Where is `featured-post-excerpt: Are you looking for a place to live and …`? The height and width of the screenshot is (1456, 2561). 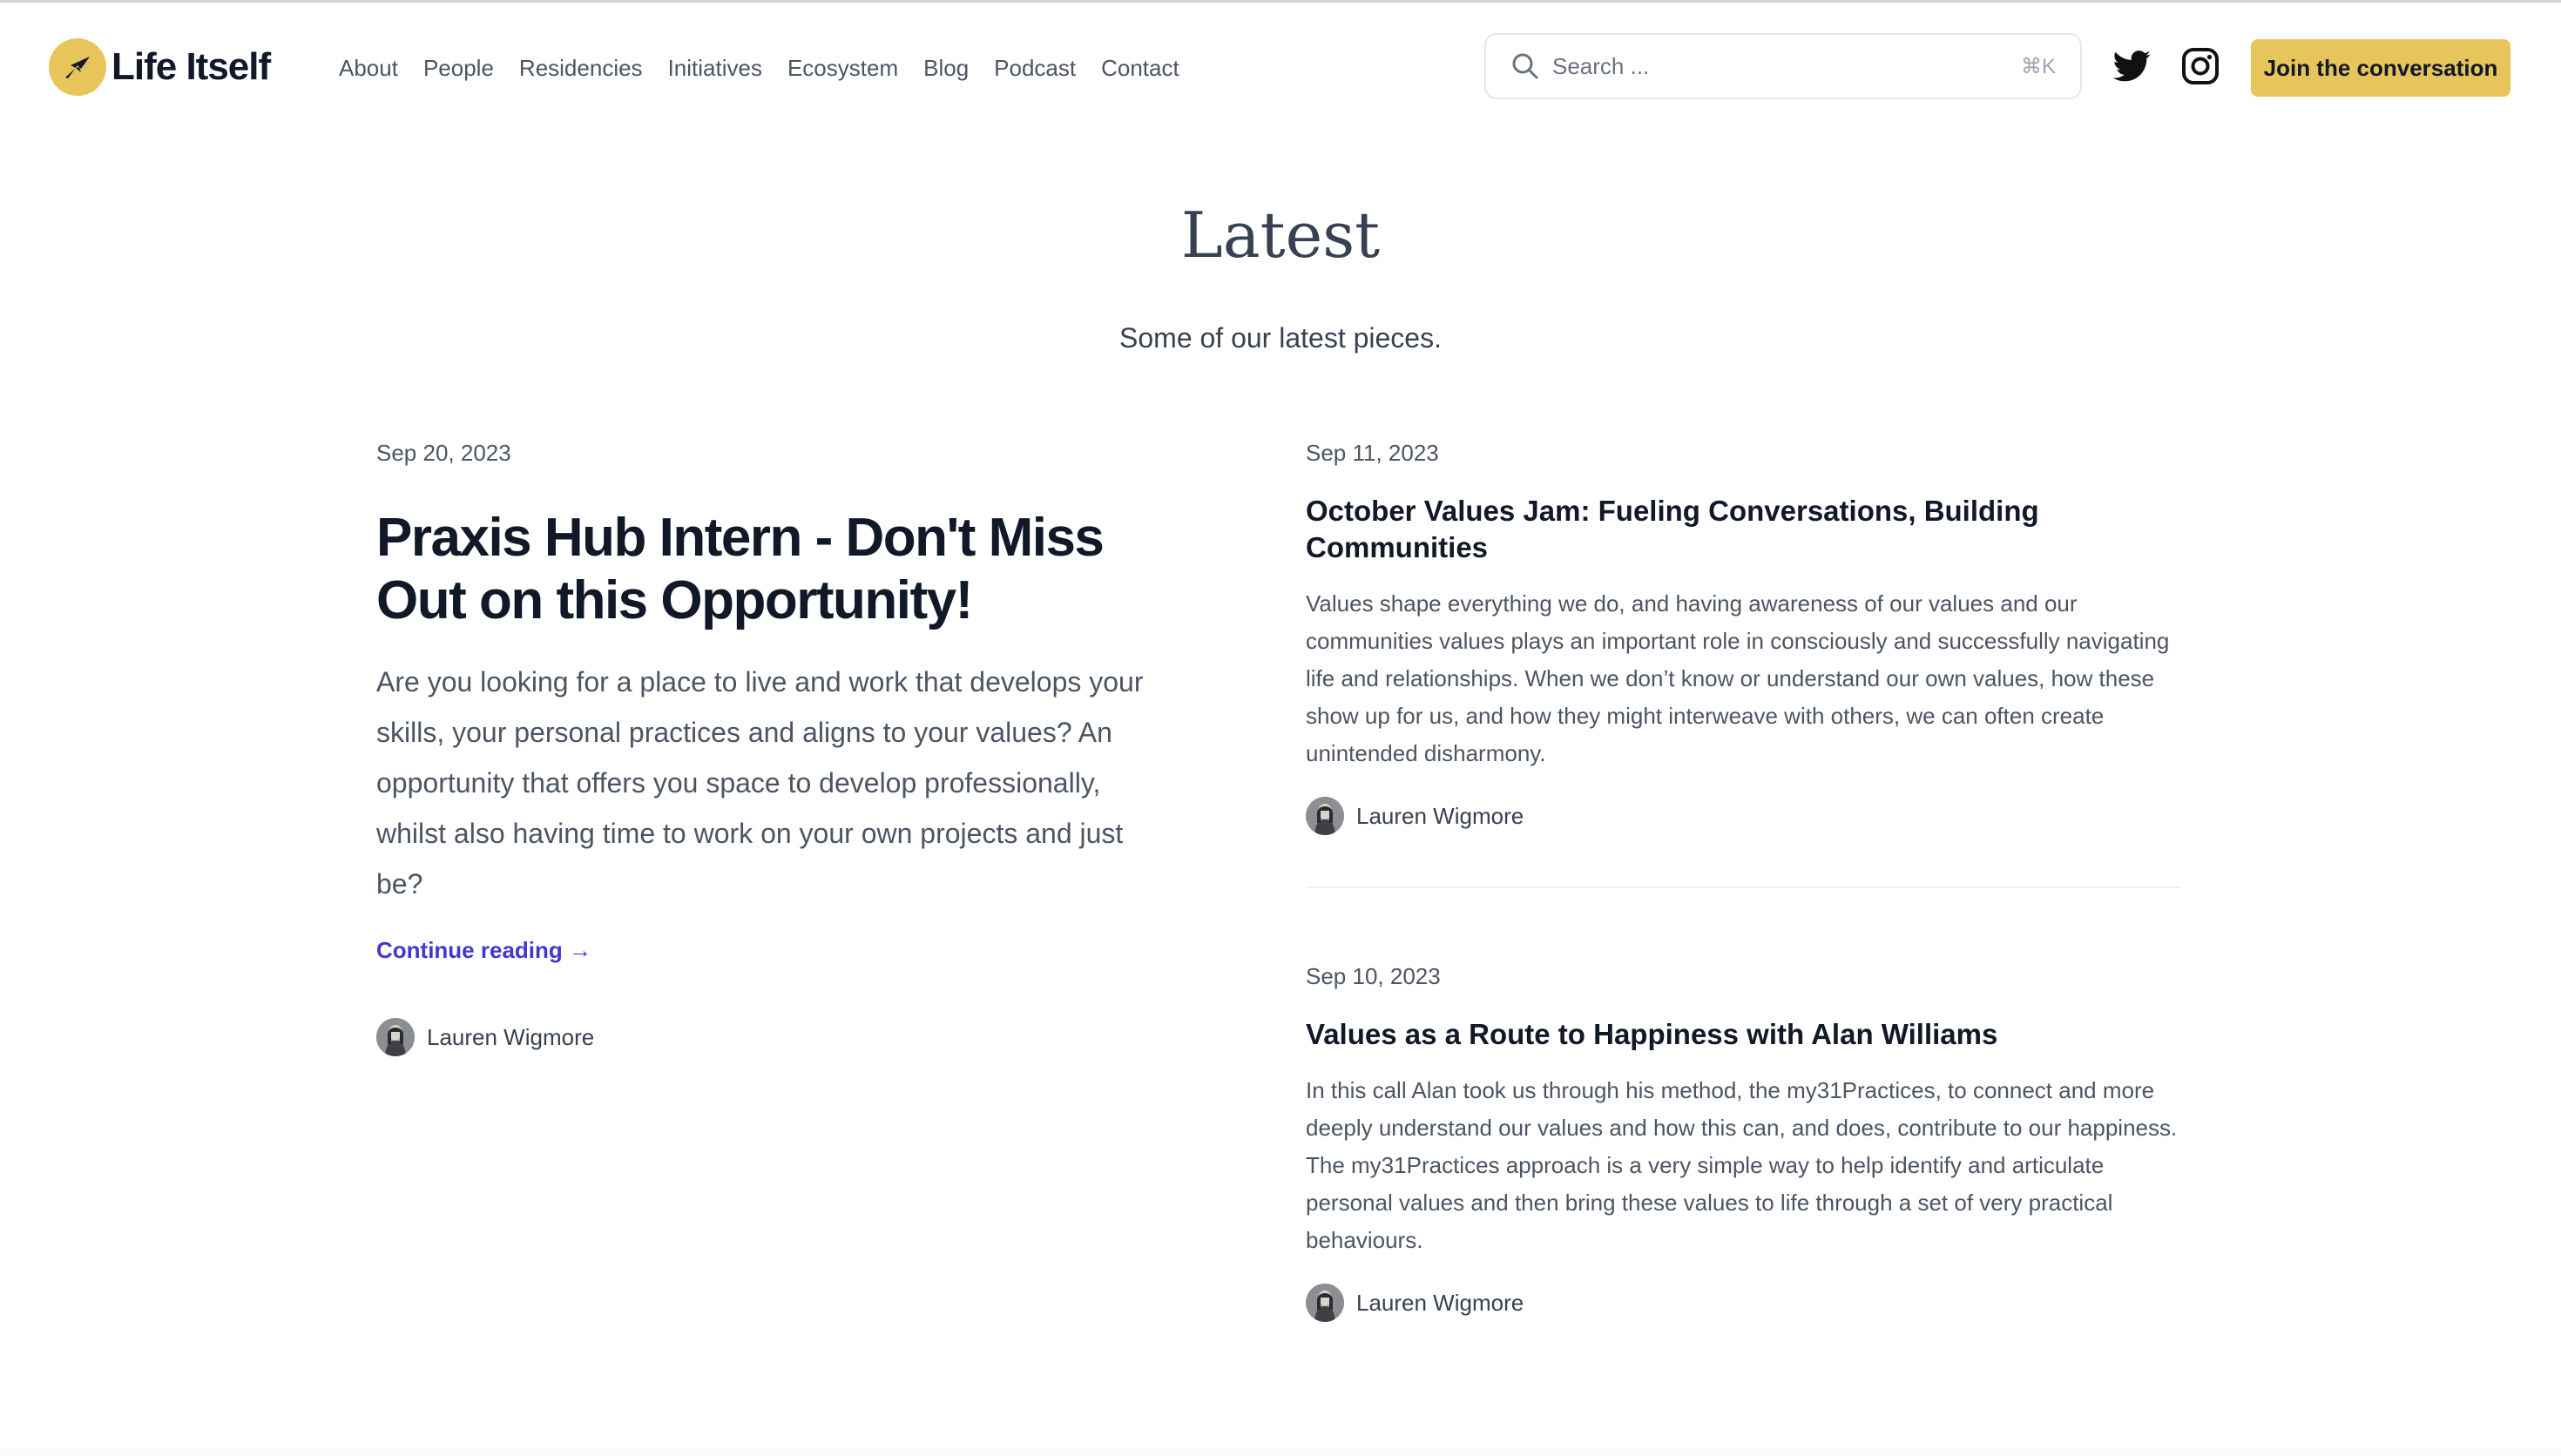 featured-post-excerpt: Are you looking for a place to live and … is located at coordinates (760, 783).